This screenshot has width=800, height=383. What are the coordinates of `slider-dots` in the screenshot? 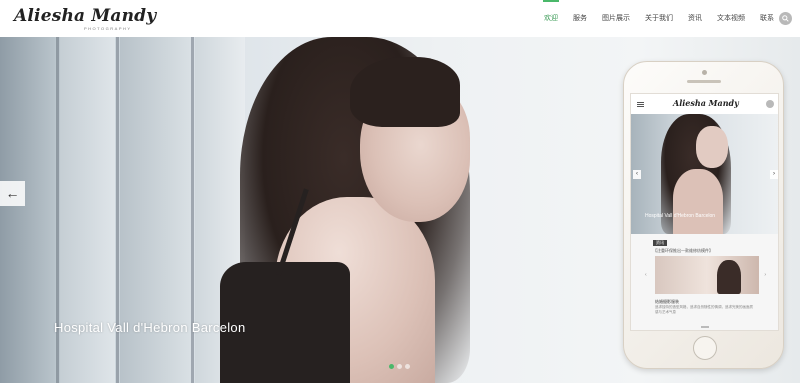 It's located at (401, 366).